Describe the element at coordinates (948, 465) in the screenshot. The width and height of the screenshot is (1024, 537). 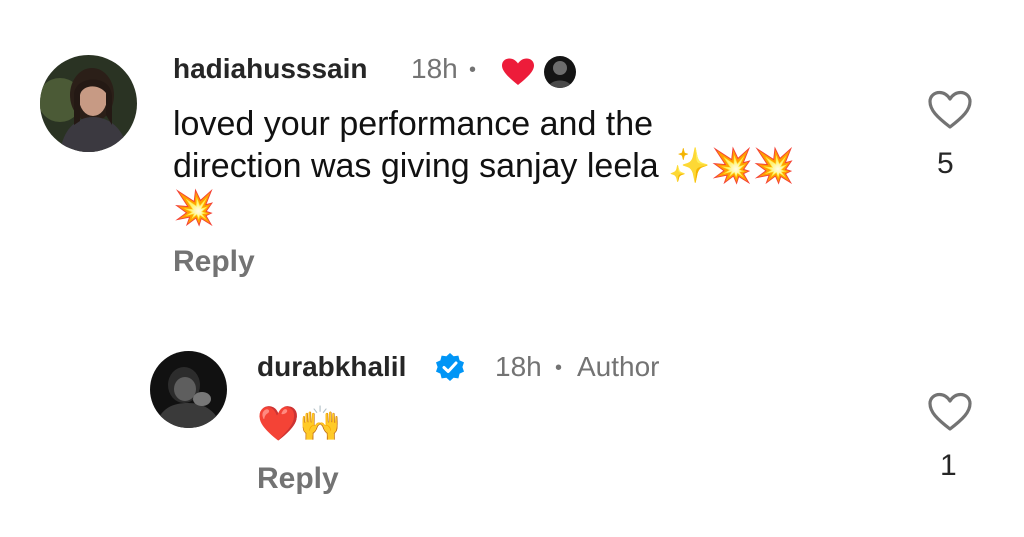
I see `like-count: 1` at that location.